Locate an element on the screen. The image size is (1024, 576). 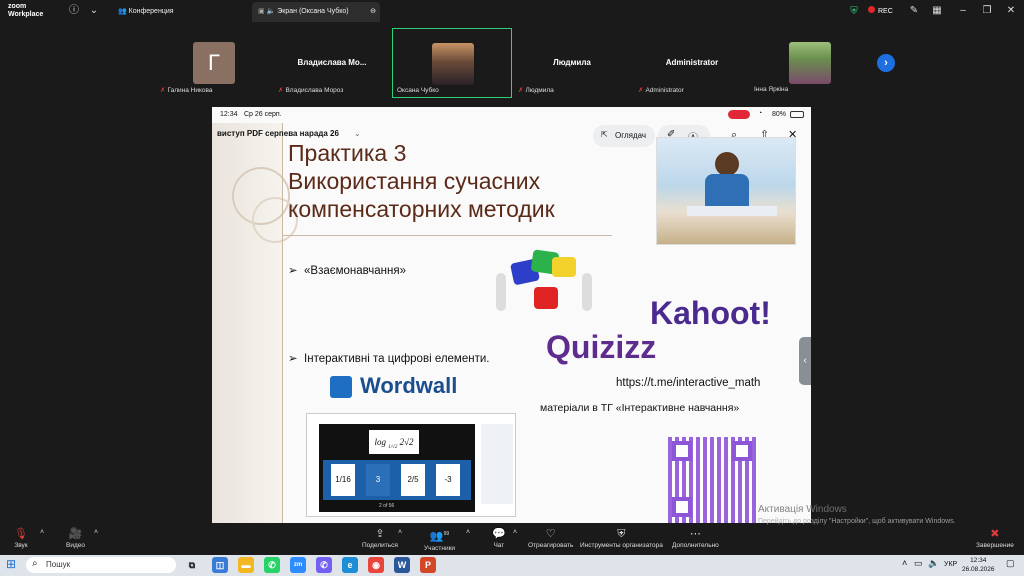
bullet-item: ➢ «Взаємонавчання» is located at coordinates (347, 271).